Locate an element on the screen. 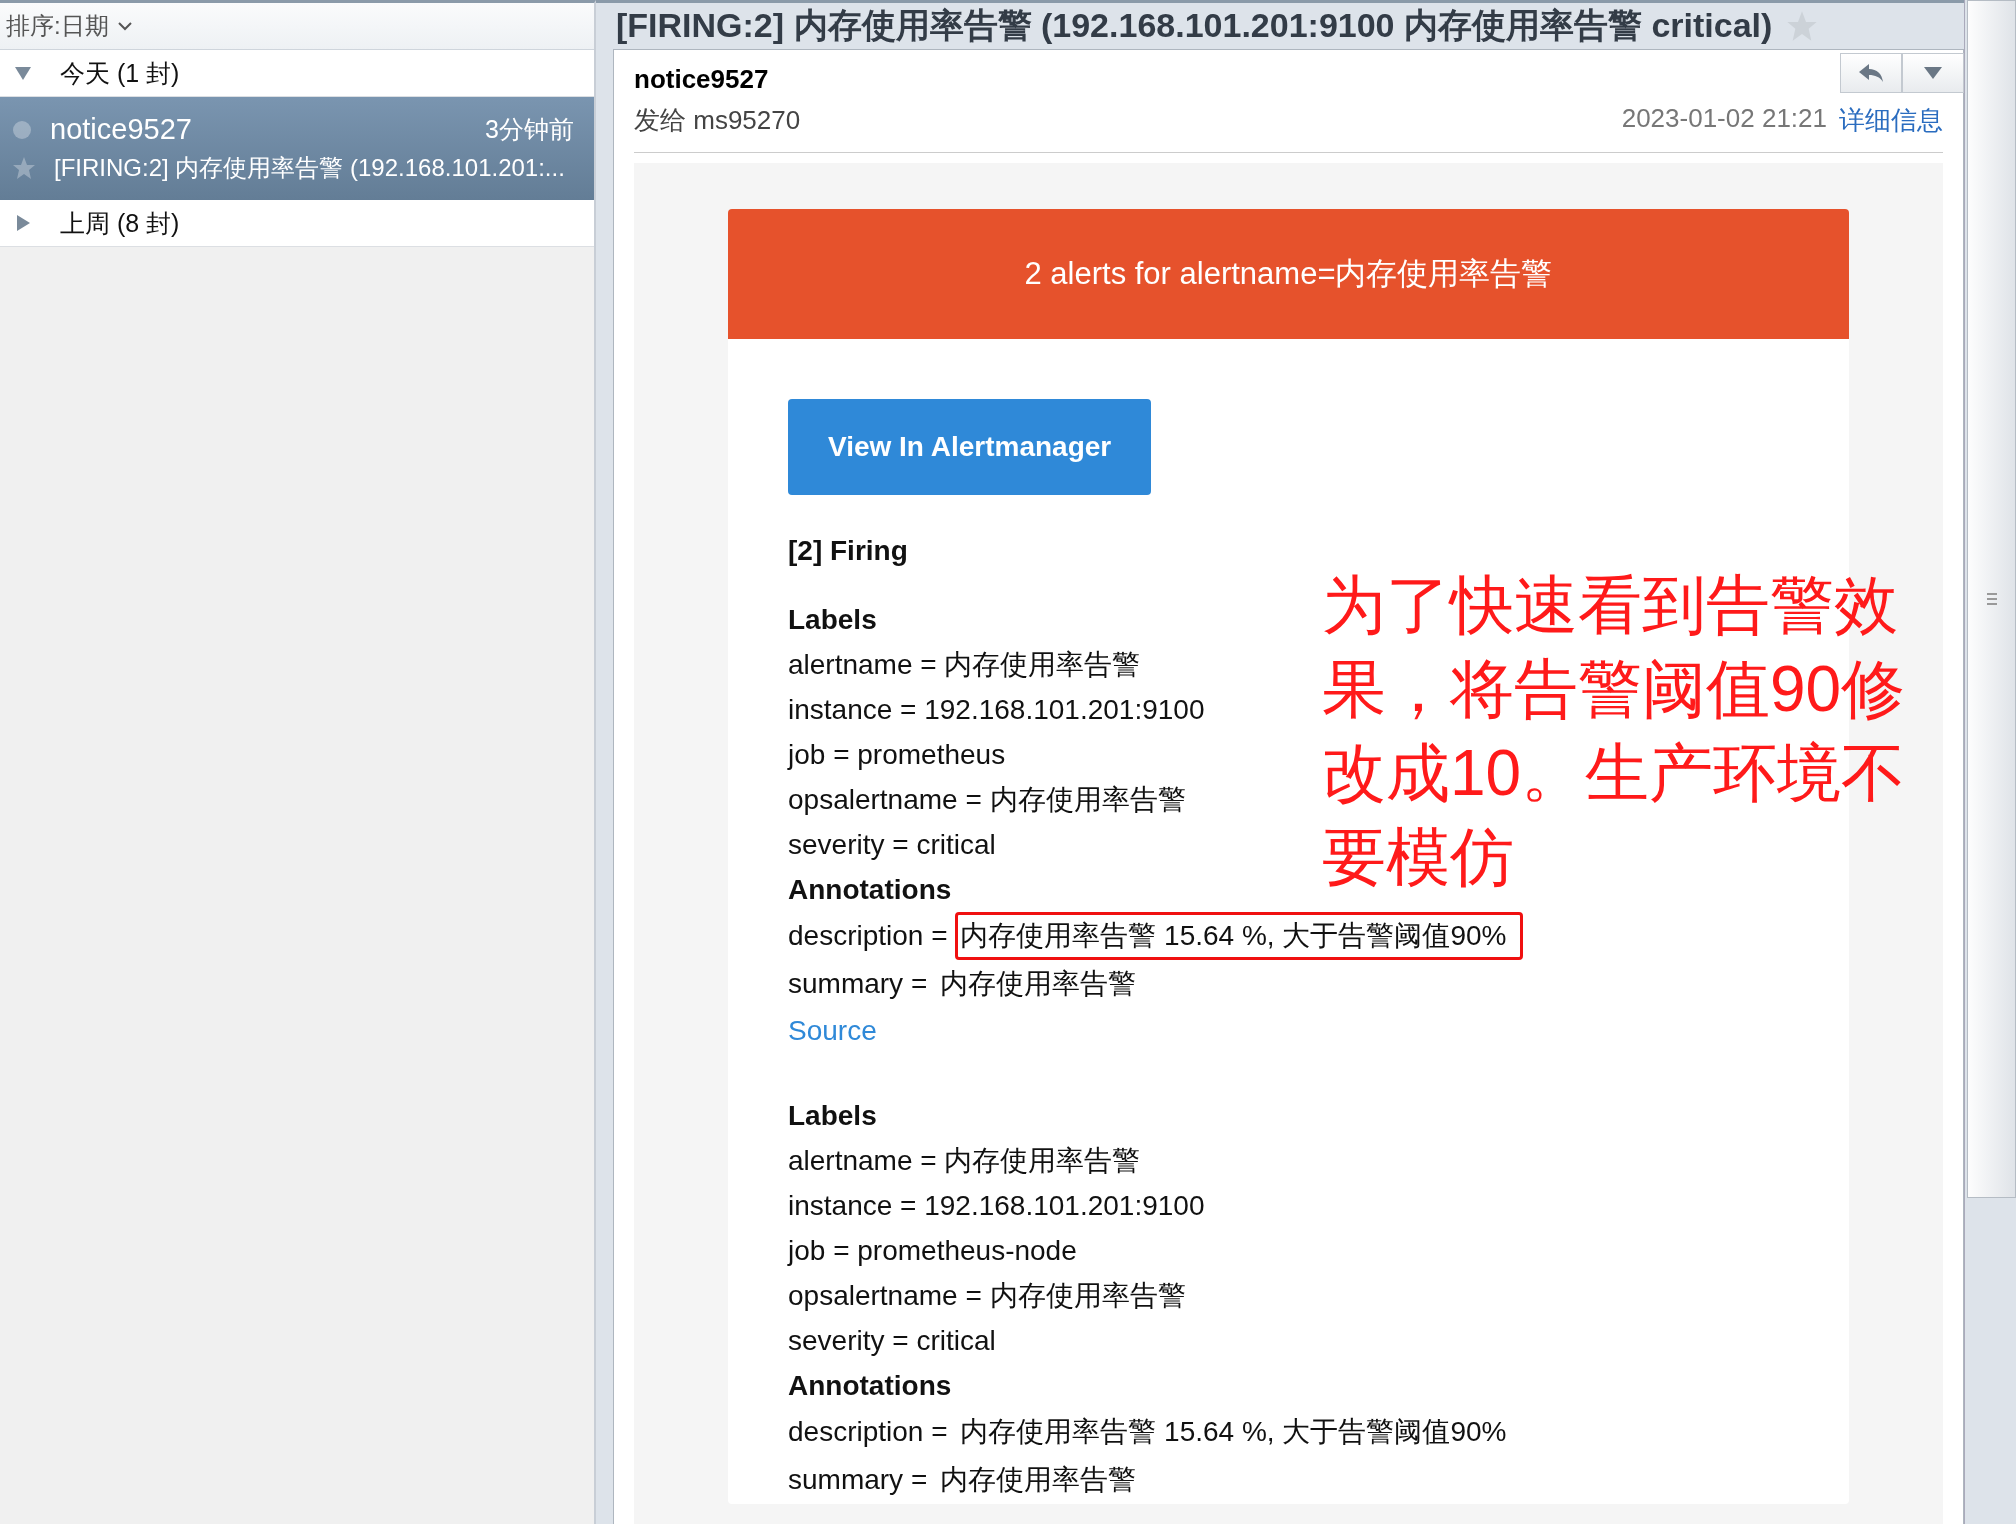 The height and width of the screenshot is (1524, 2016). triangle-down-icon is located at coordinates (23, 73).